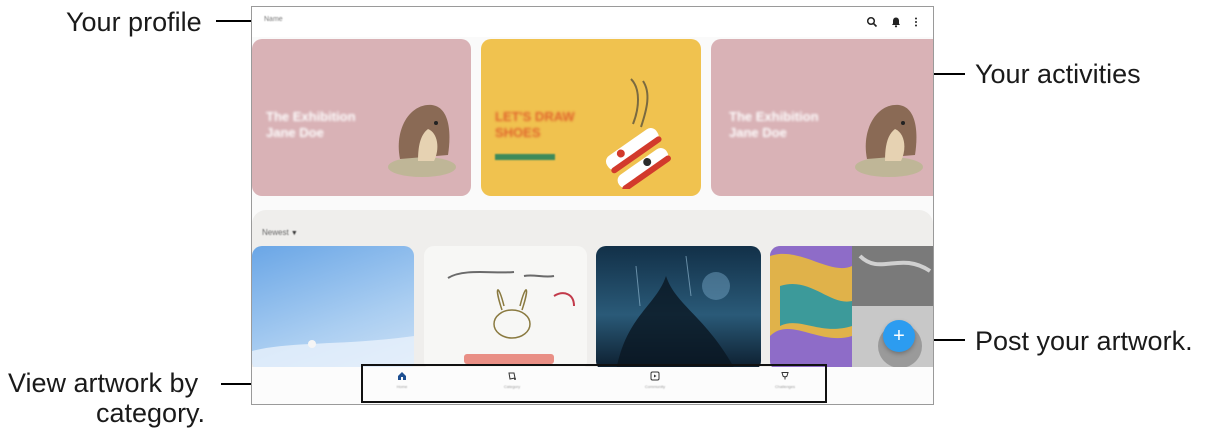  Describe the element at coordinates (594, 383) in the screenshot. I see `category-highlight-box` at that location.